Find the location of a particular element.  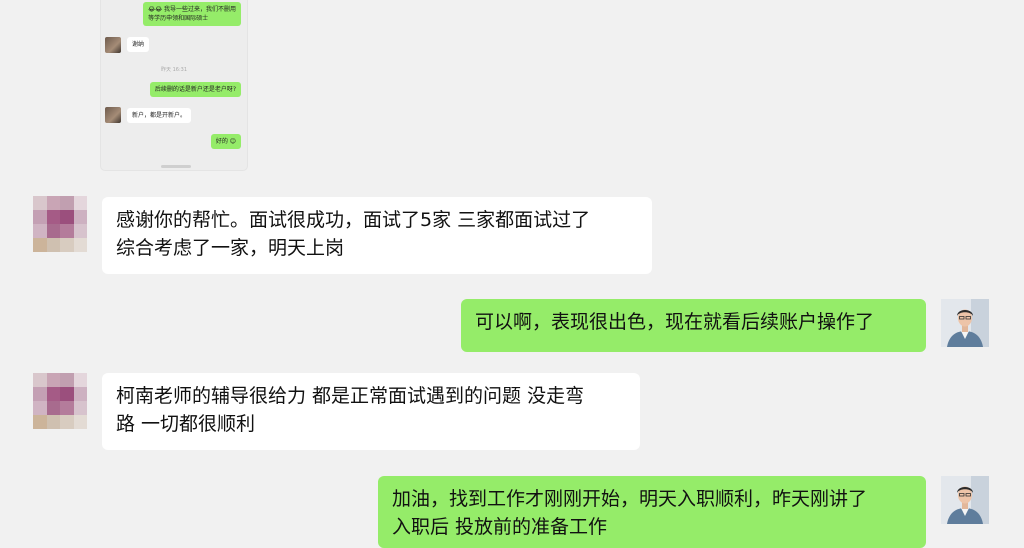

mini-message-sent: 后续删的话是新户还是老户呀? is located at coordinates (195, 89).